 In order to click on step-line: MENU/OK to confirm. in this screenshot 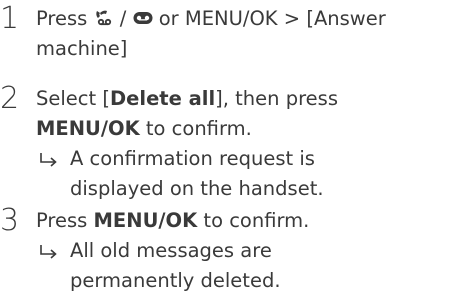, I will do `click(244, 129)`.